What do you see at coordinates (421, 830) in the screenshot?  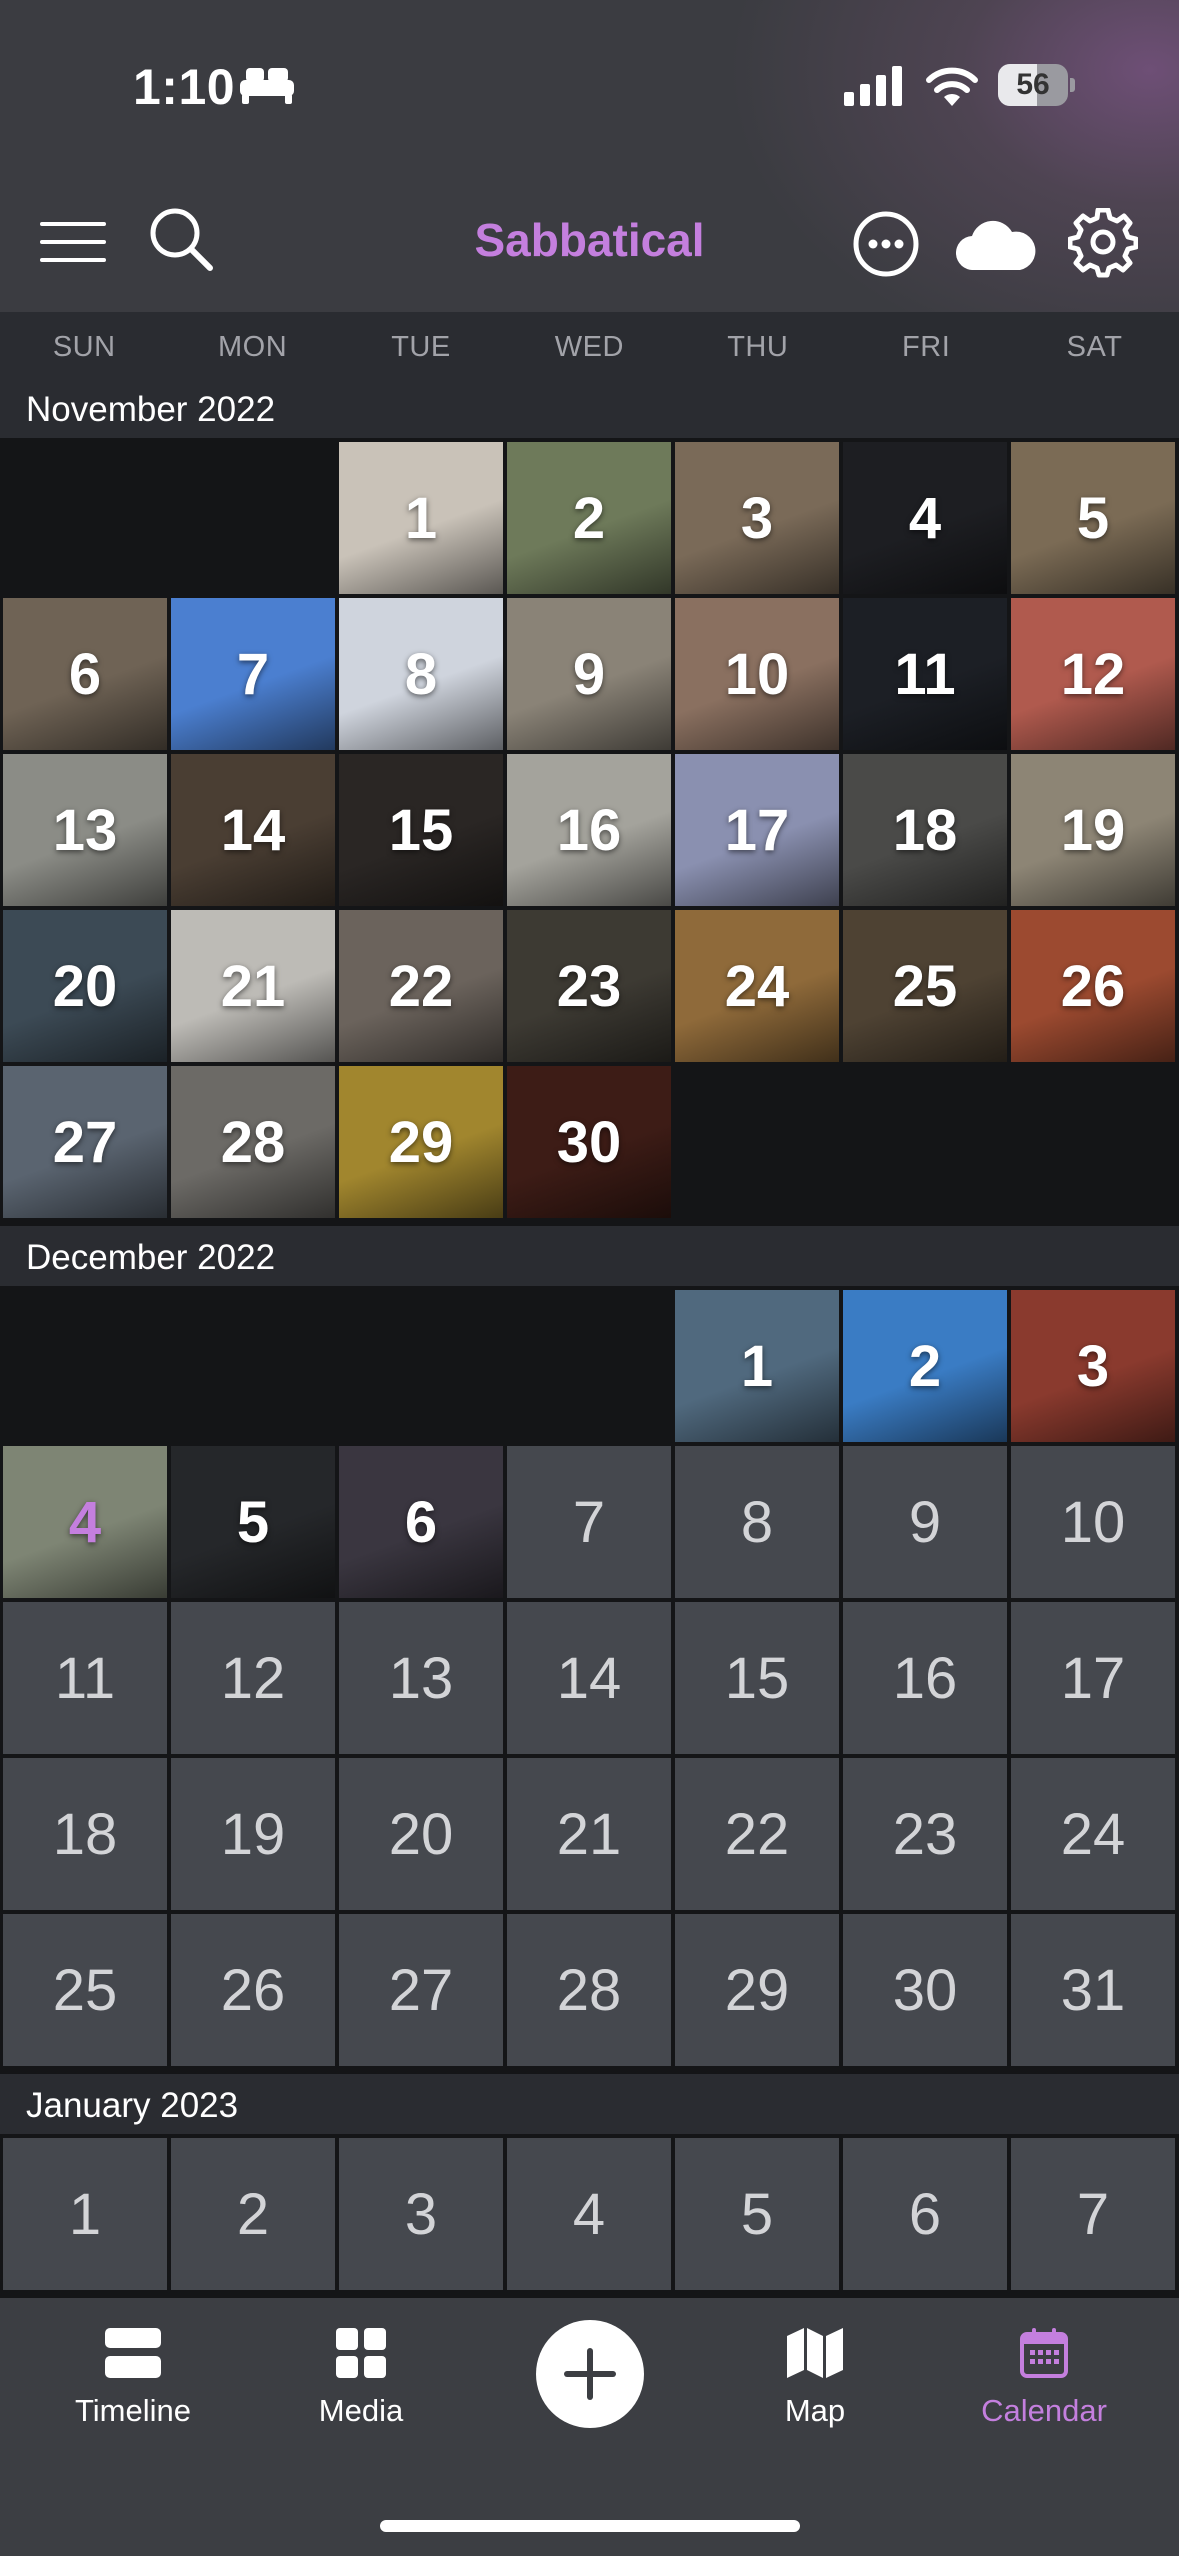 I see `calendar-day-photo: 15` at bounding box center [421, 830].